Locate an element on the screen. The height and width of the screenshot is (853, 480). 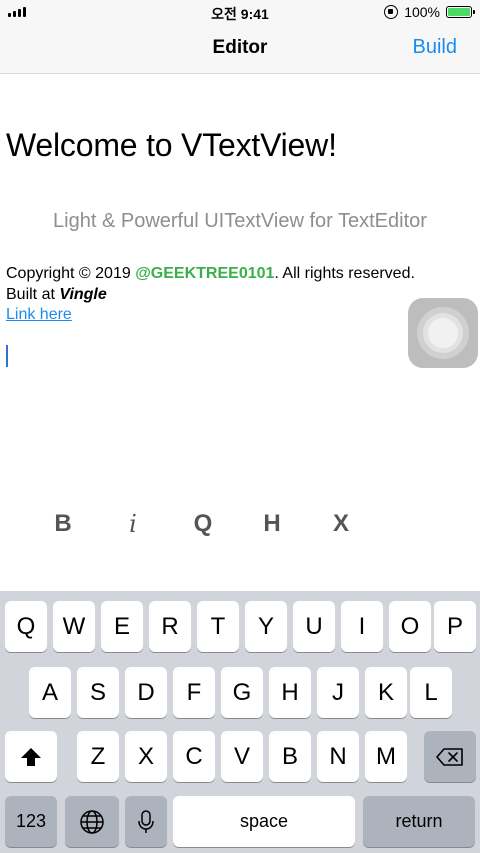
status-right: 100% is located at coordinates (429, 12).